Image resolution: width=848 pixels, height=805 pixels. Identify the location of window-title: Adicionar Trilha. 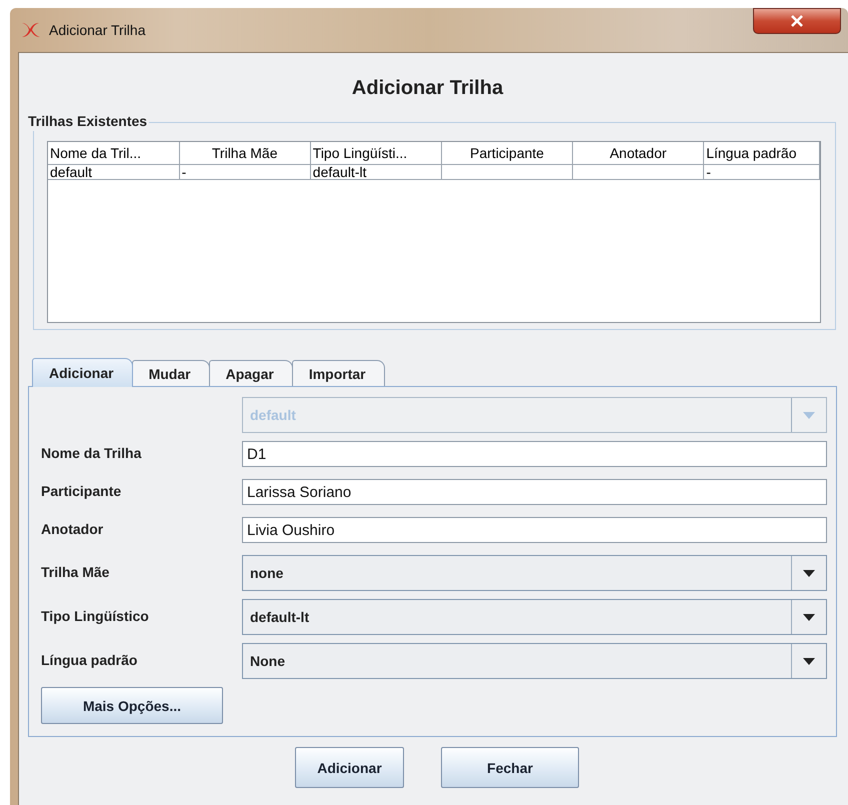
(97, 30).